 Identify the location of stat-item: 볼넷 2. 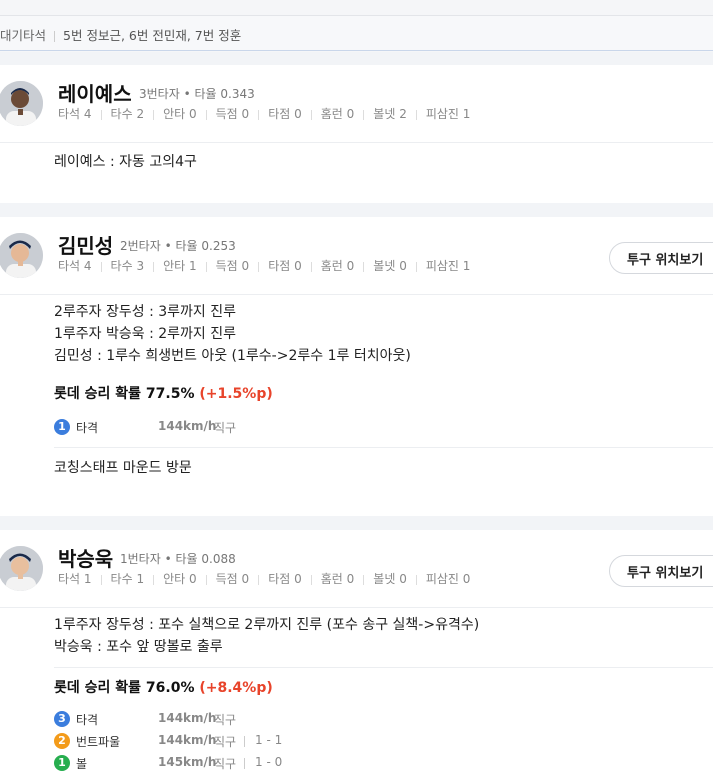
(390, 113).